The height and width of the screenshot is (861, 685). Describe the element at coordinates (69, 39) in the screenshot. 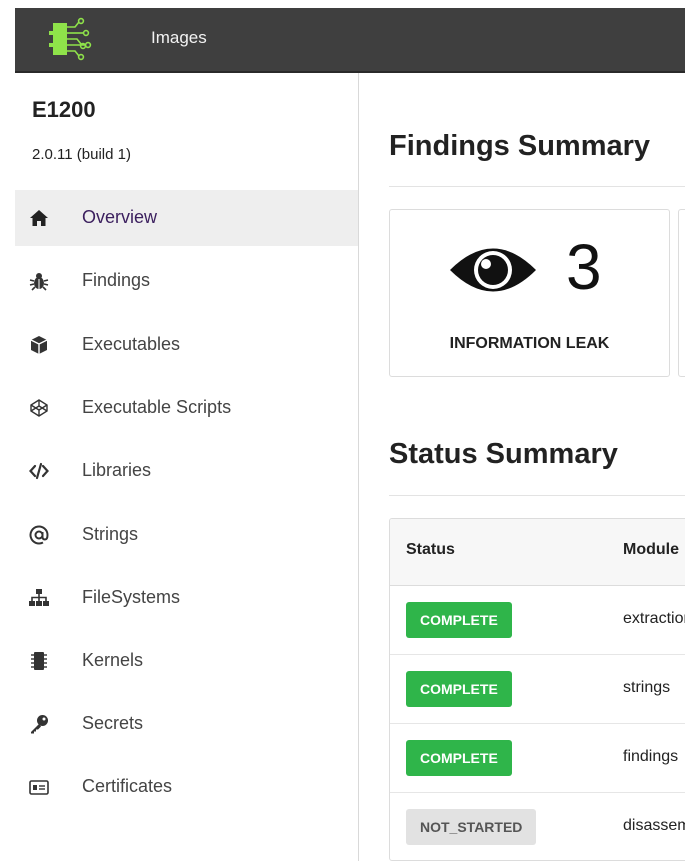

I see `circuit-logo-icon` at that location.